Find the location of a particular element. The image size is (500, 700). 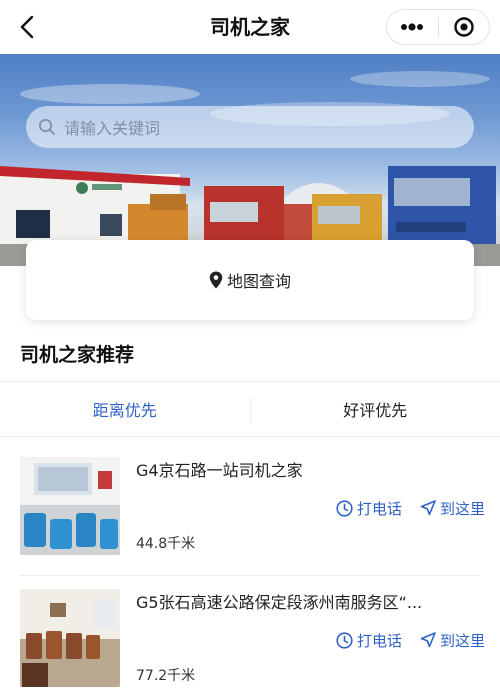

sort-tabs: 距离优先 好评优先 is located at coordinates (250, 409).